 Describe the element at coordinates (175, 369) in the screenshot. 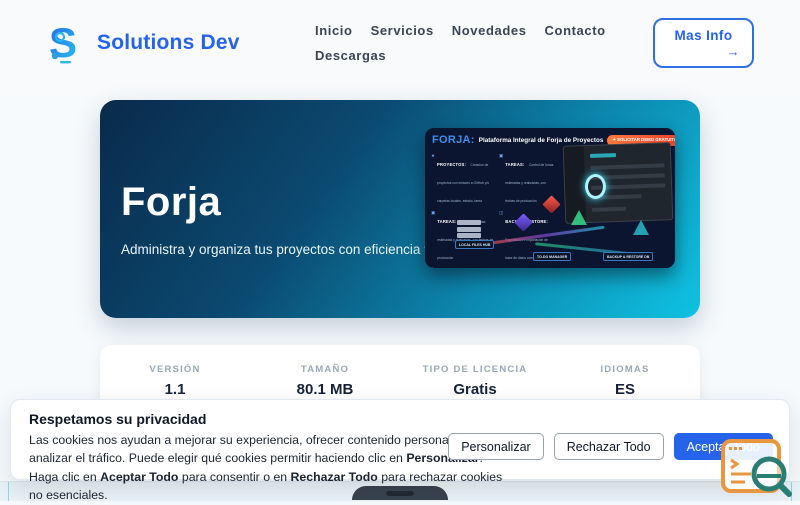

I see `stat-label: VERSIÓN` at that location.